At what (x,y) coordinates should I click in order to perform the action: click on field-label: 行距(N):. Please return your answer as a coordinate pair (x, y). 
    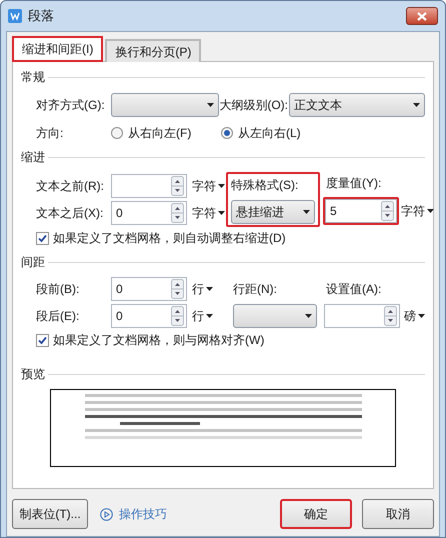
    Looking at the image, I should click on (255, 289).